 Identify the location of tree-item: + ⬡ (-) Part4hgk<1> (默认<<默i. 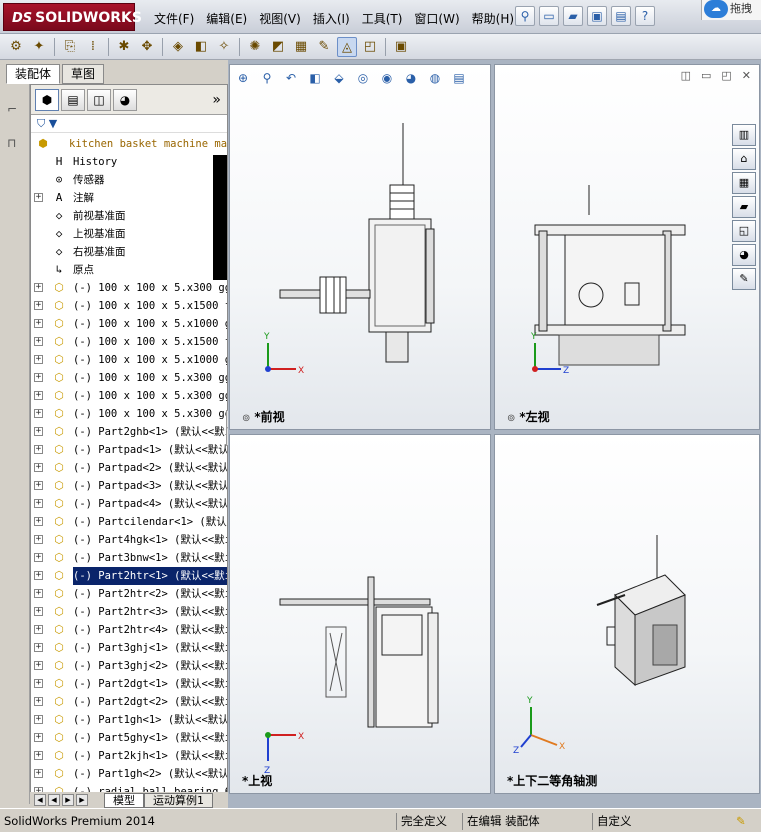
(129, 540).